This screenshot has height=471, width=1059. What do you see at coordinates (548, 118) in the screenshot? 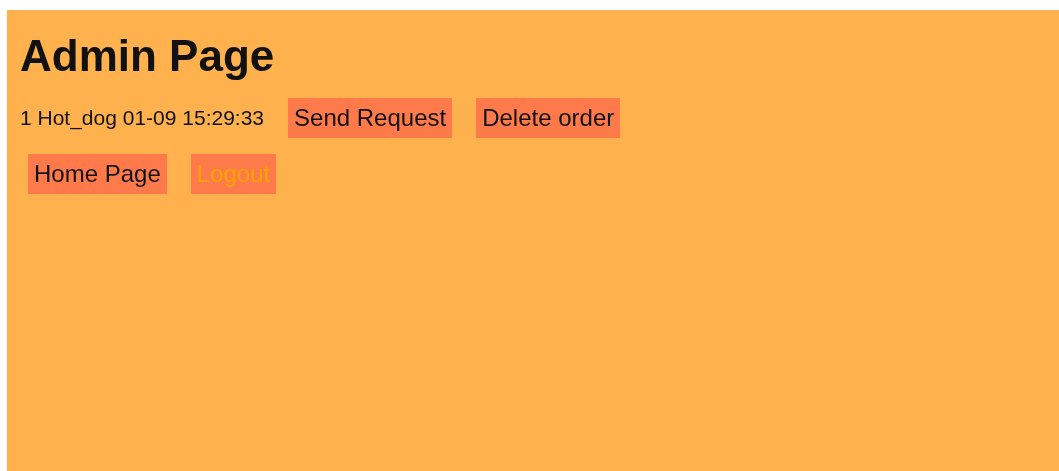
I see `order-action-button: Delete order` at bounding box center [548, 118].